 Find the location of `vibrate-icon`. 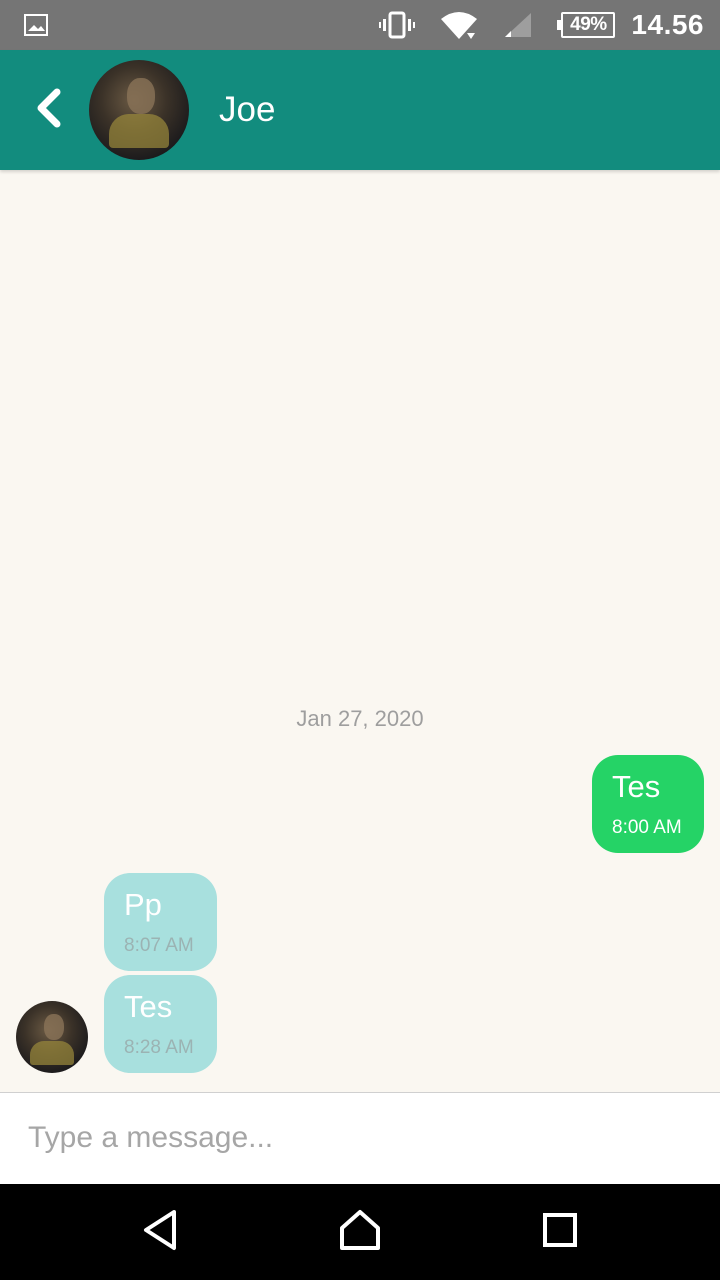

vibrate-icon is located at coordinates (397, 25).